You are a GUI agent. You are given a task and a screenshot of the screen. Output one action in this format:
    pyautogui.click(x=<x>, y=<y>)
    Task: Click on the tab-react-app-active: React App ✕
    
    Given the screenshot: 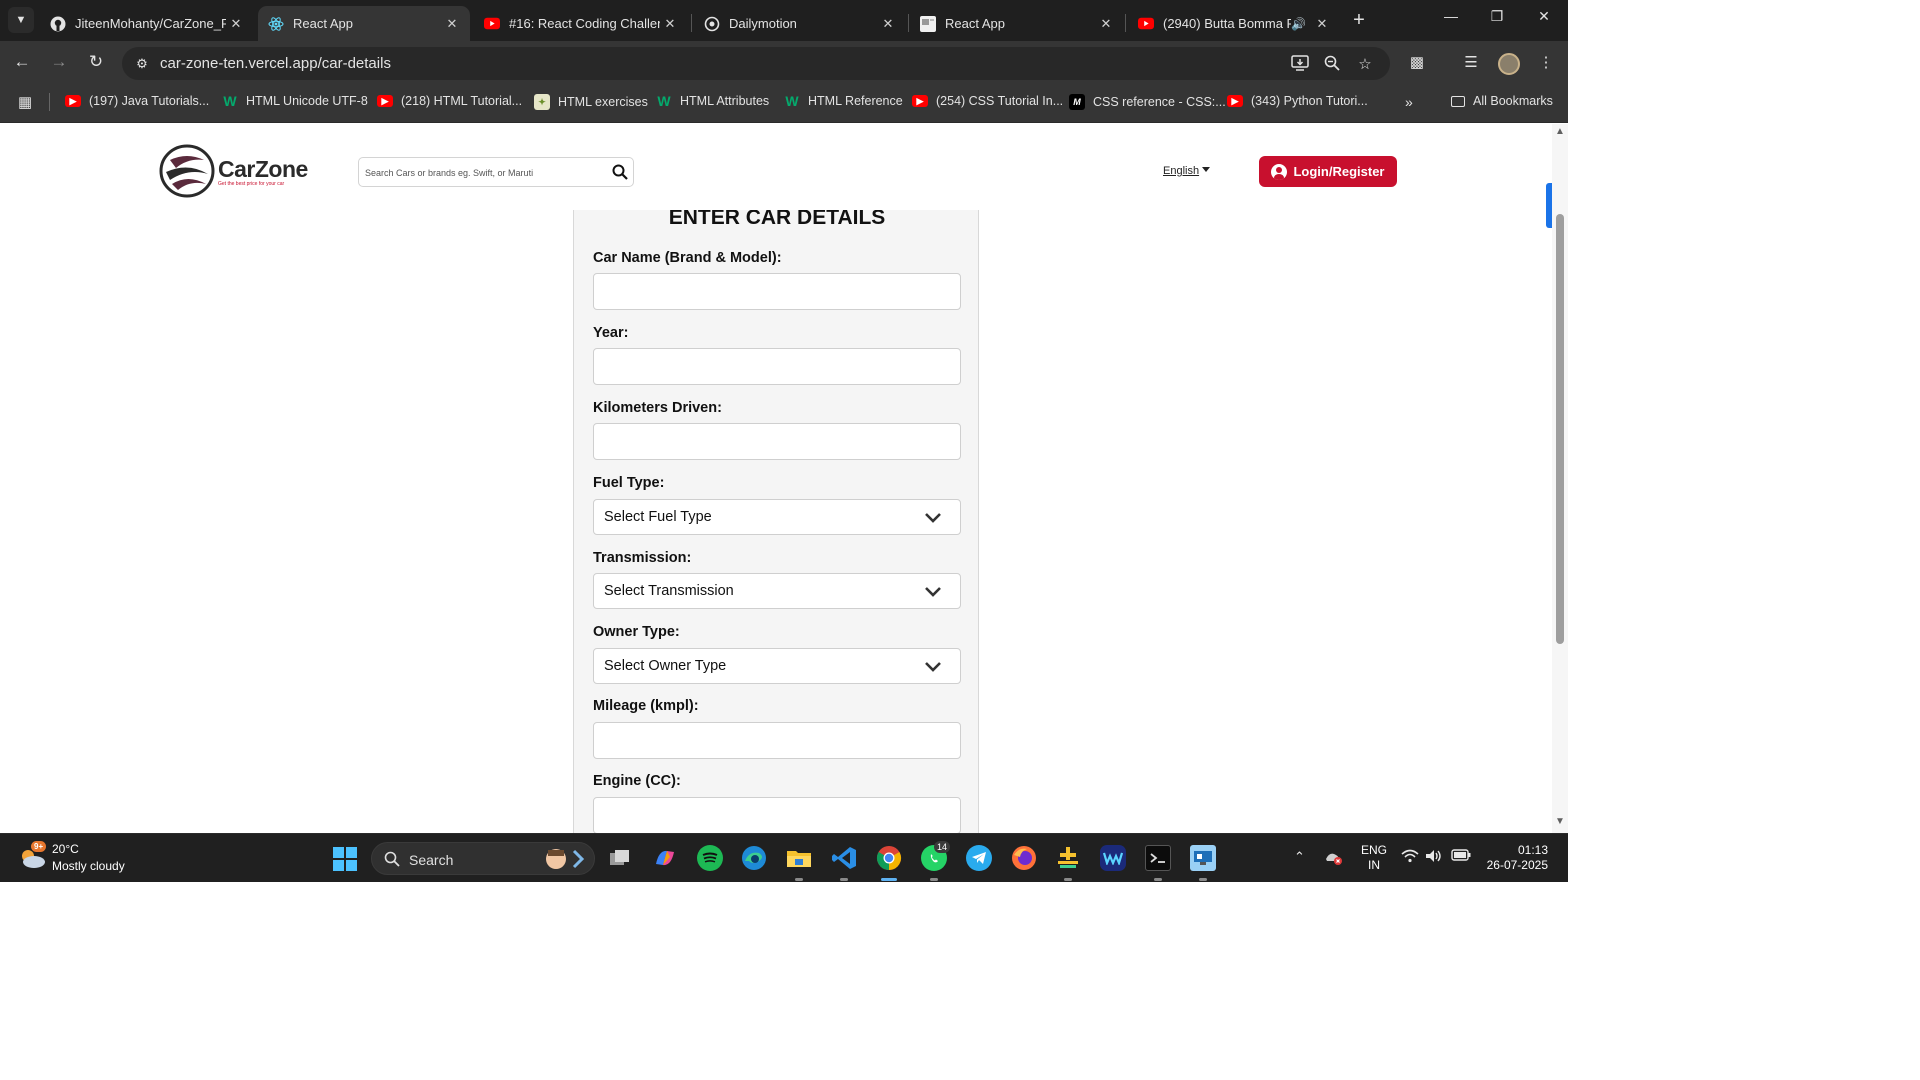 What is the action you would take?
    pyautogui.click(x=364, y=23)
    